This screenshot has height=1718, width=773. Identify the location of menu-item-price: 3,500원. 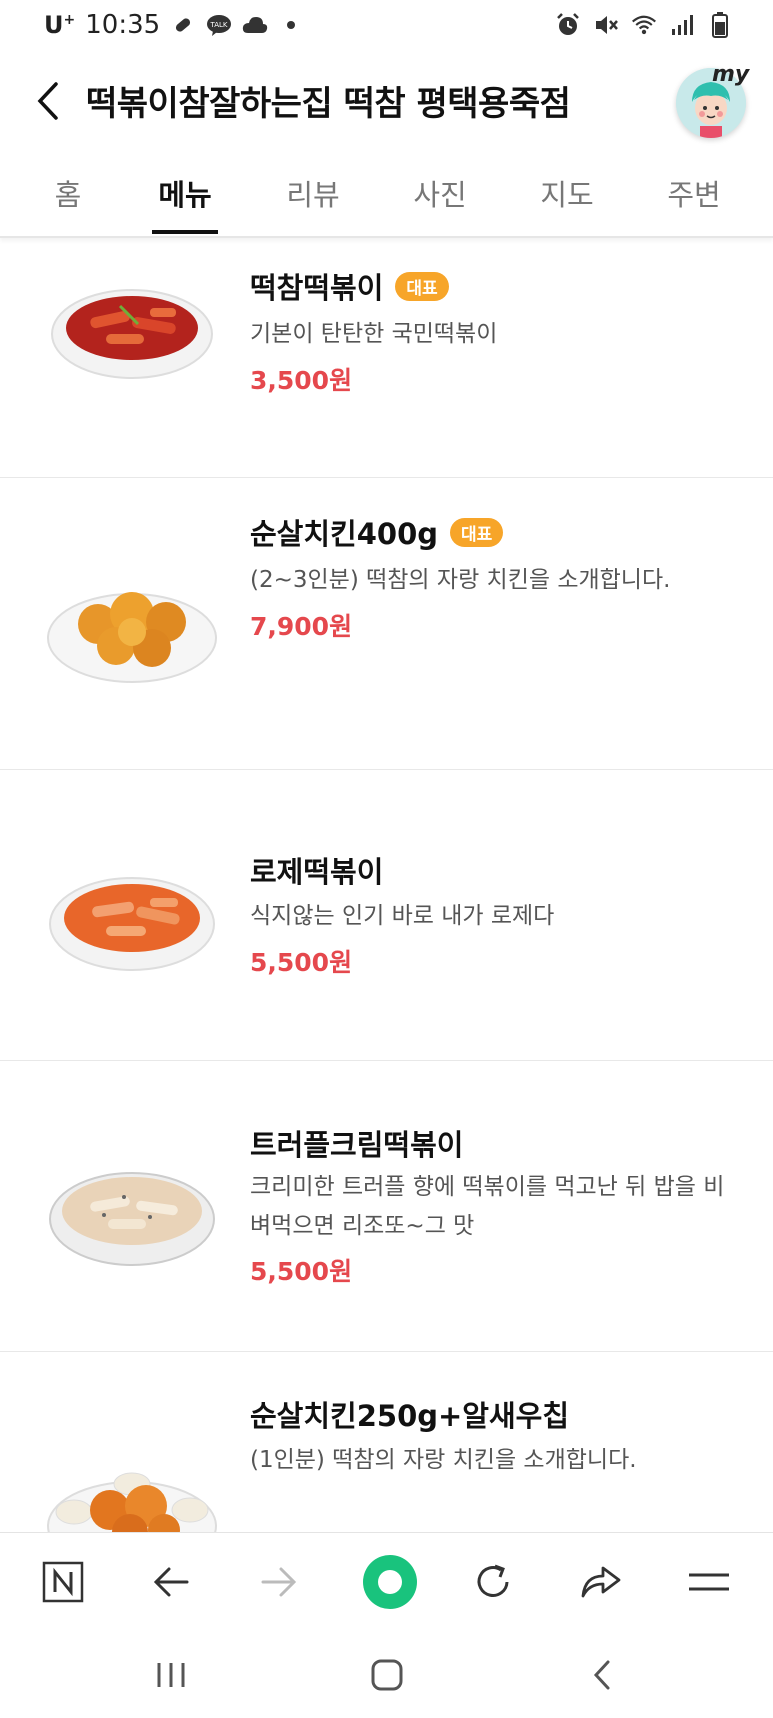
(301, 380).